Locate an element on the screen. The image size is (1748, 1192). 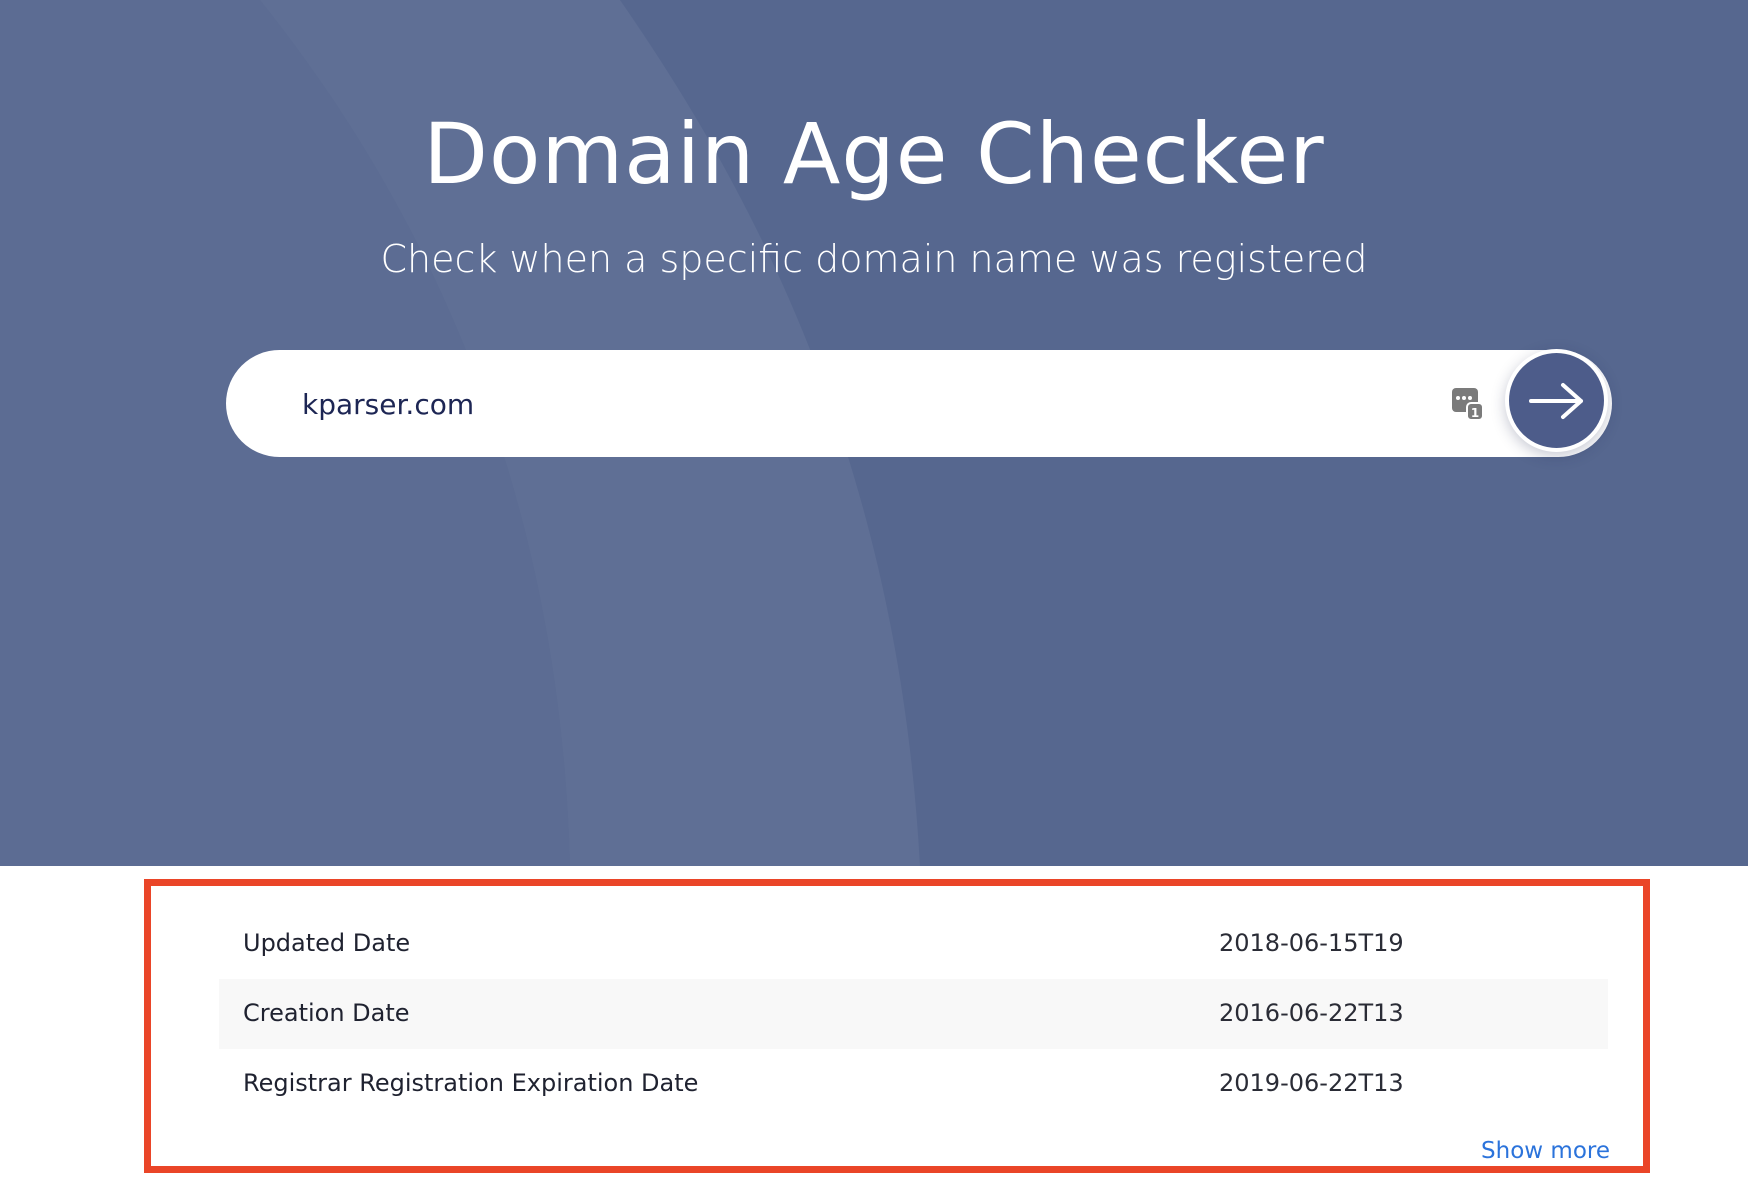
result-value: 2018-06-15T19 is located at coordinates (1311, 943).